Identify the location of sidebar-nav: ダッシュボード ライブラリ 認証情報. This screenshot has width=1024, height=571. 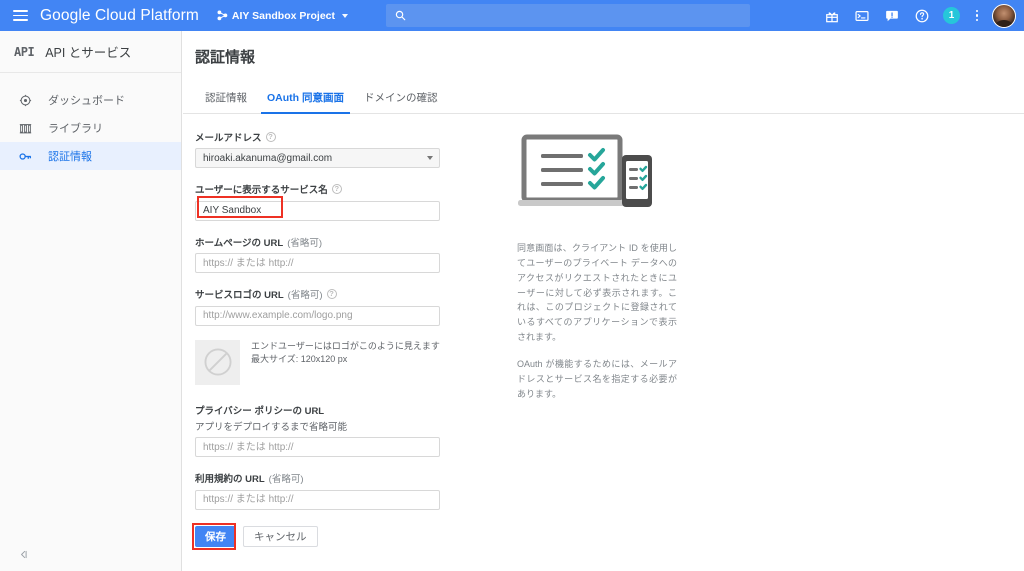
(90, 121).